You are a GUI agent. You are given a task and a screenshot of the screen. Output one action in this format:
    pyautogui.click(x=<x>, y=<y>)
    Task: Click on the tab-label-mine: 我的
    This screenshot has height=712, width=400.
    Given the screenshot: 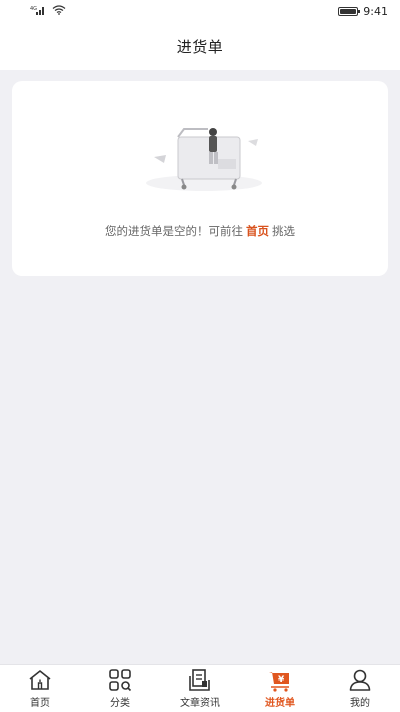 What is the action you would take?
    pyautogui.click(x=360, y=703)
    